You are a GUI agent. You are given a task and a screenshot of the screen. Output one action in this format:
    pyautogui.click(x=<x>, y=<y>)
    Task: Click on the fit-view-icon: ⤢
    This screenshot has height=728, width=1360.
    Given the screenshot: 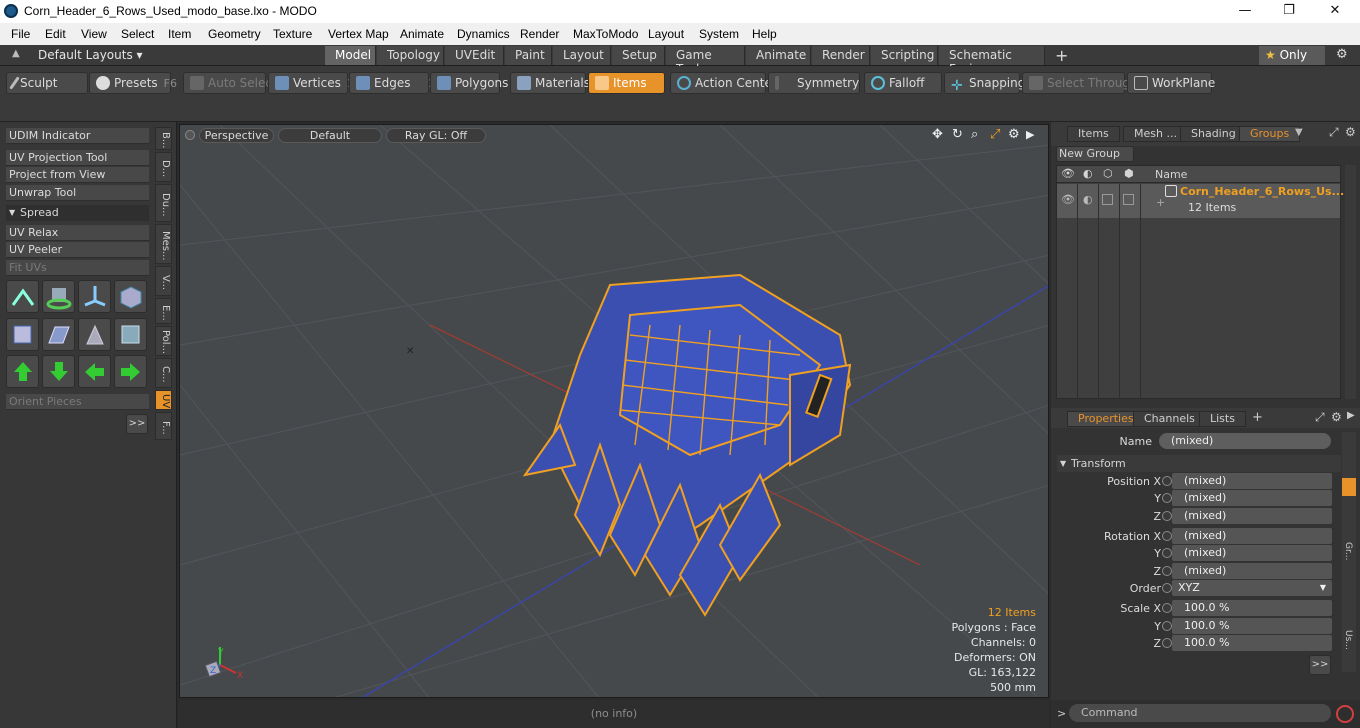 What is the action you would take?
    pyautogui.click(x=995, y=134)
    